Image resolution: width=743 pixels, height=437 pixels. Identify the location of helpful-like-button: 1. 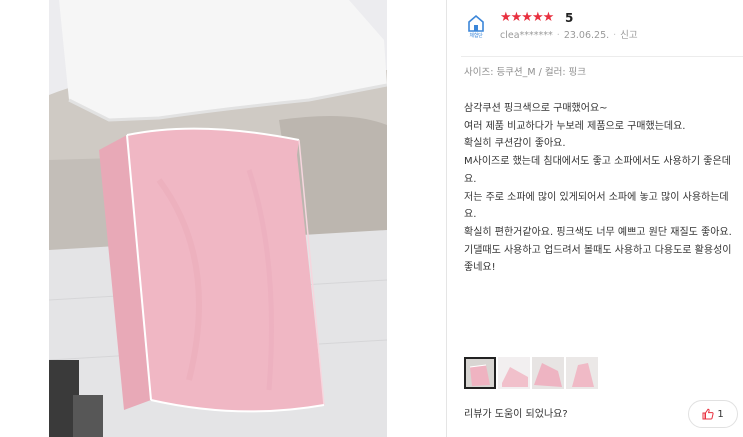
(713, 414).